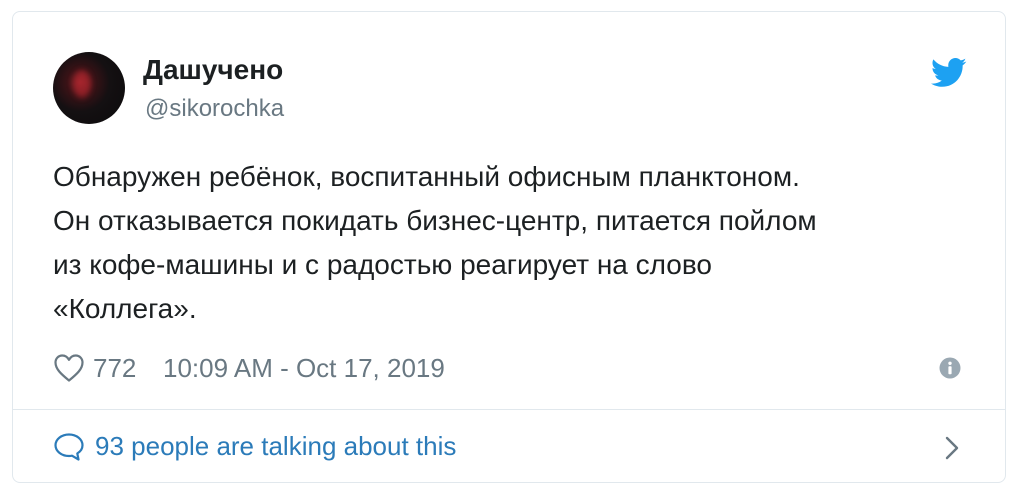 Image resolution: width=1020 pixels, height=496 pixels. I want to click on comment-icon, so click(69, 447).